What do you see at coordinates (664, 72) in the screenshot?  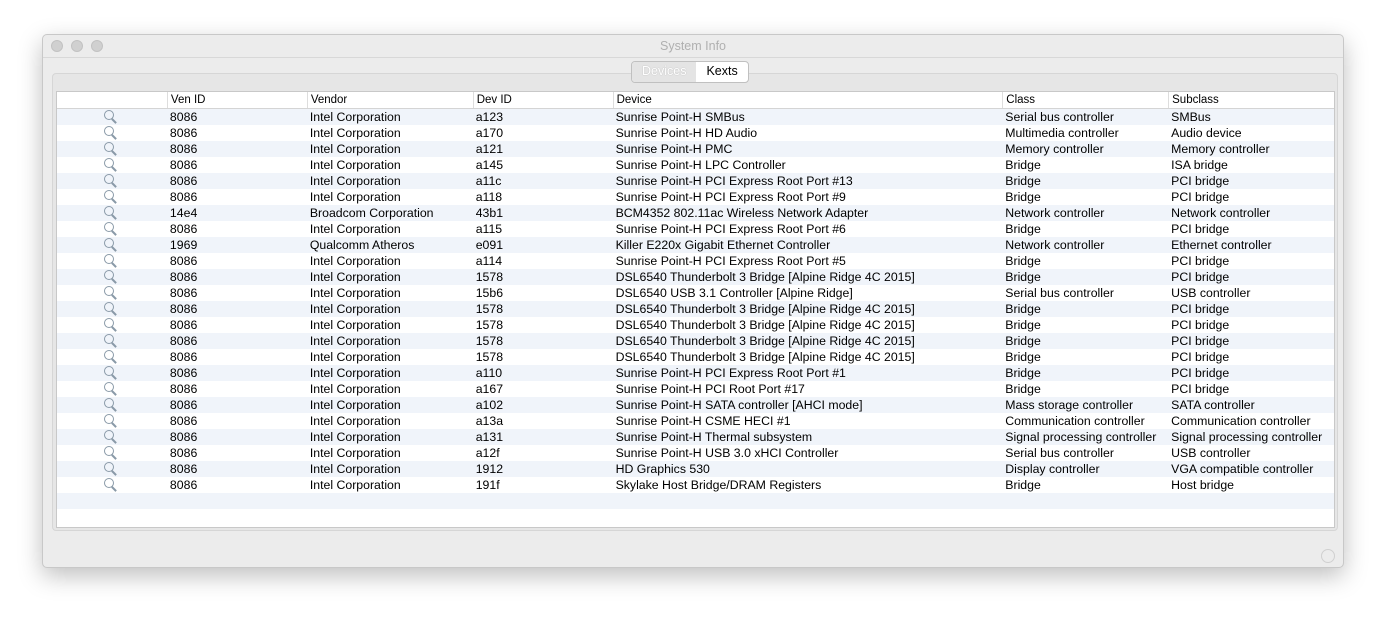 I see `tab-devices: Devices` at bounding box center [664, 72].